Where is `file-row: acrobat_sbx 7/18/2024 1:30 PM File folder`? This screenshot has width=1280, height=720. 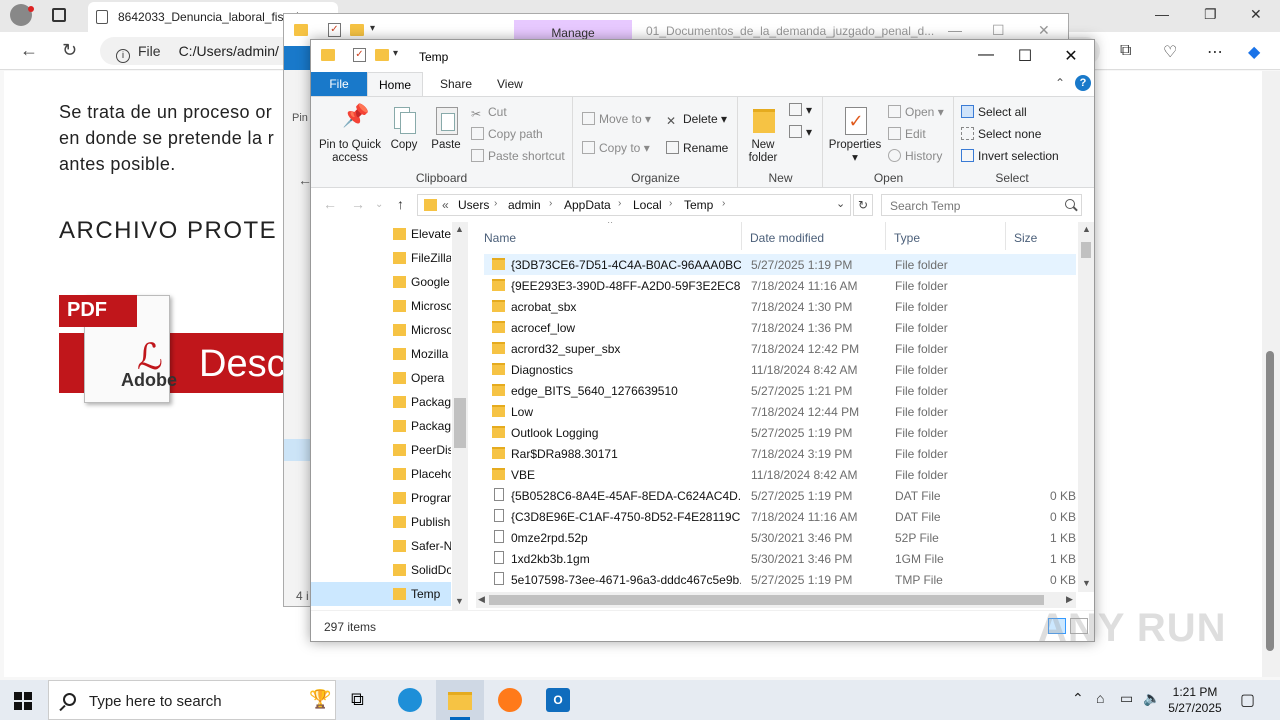
file-row: acrobat_sbx 7/18/2024 1:30 PM File folder is located at coordinates (780, 306).